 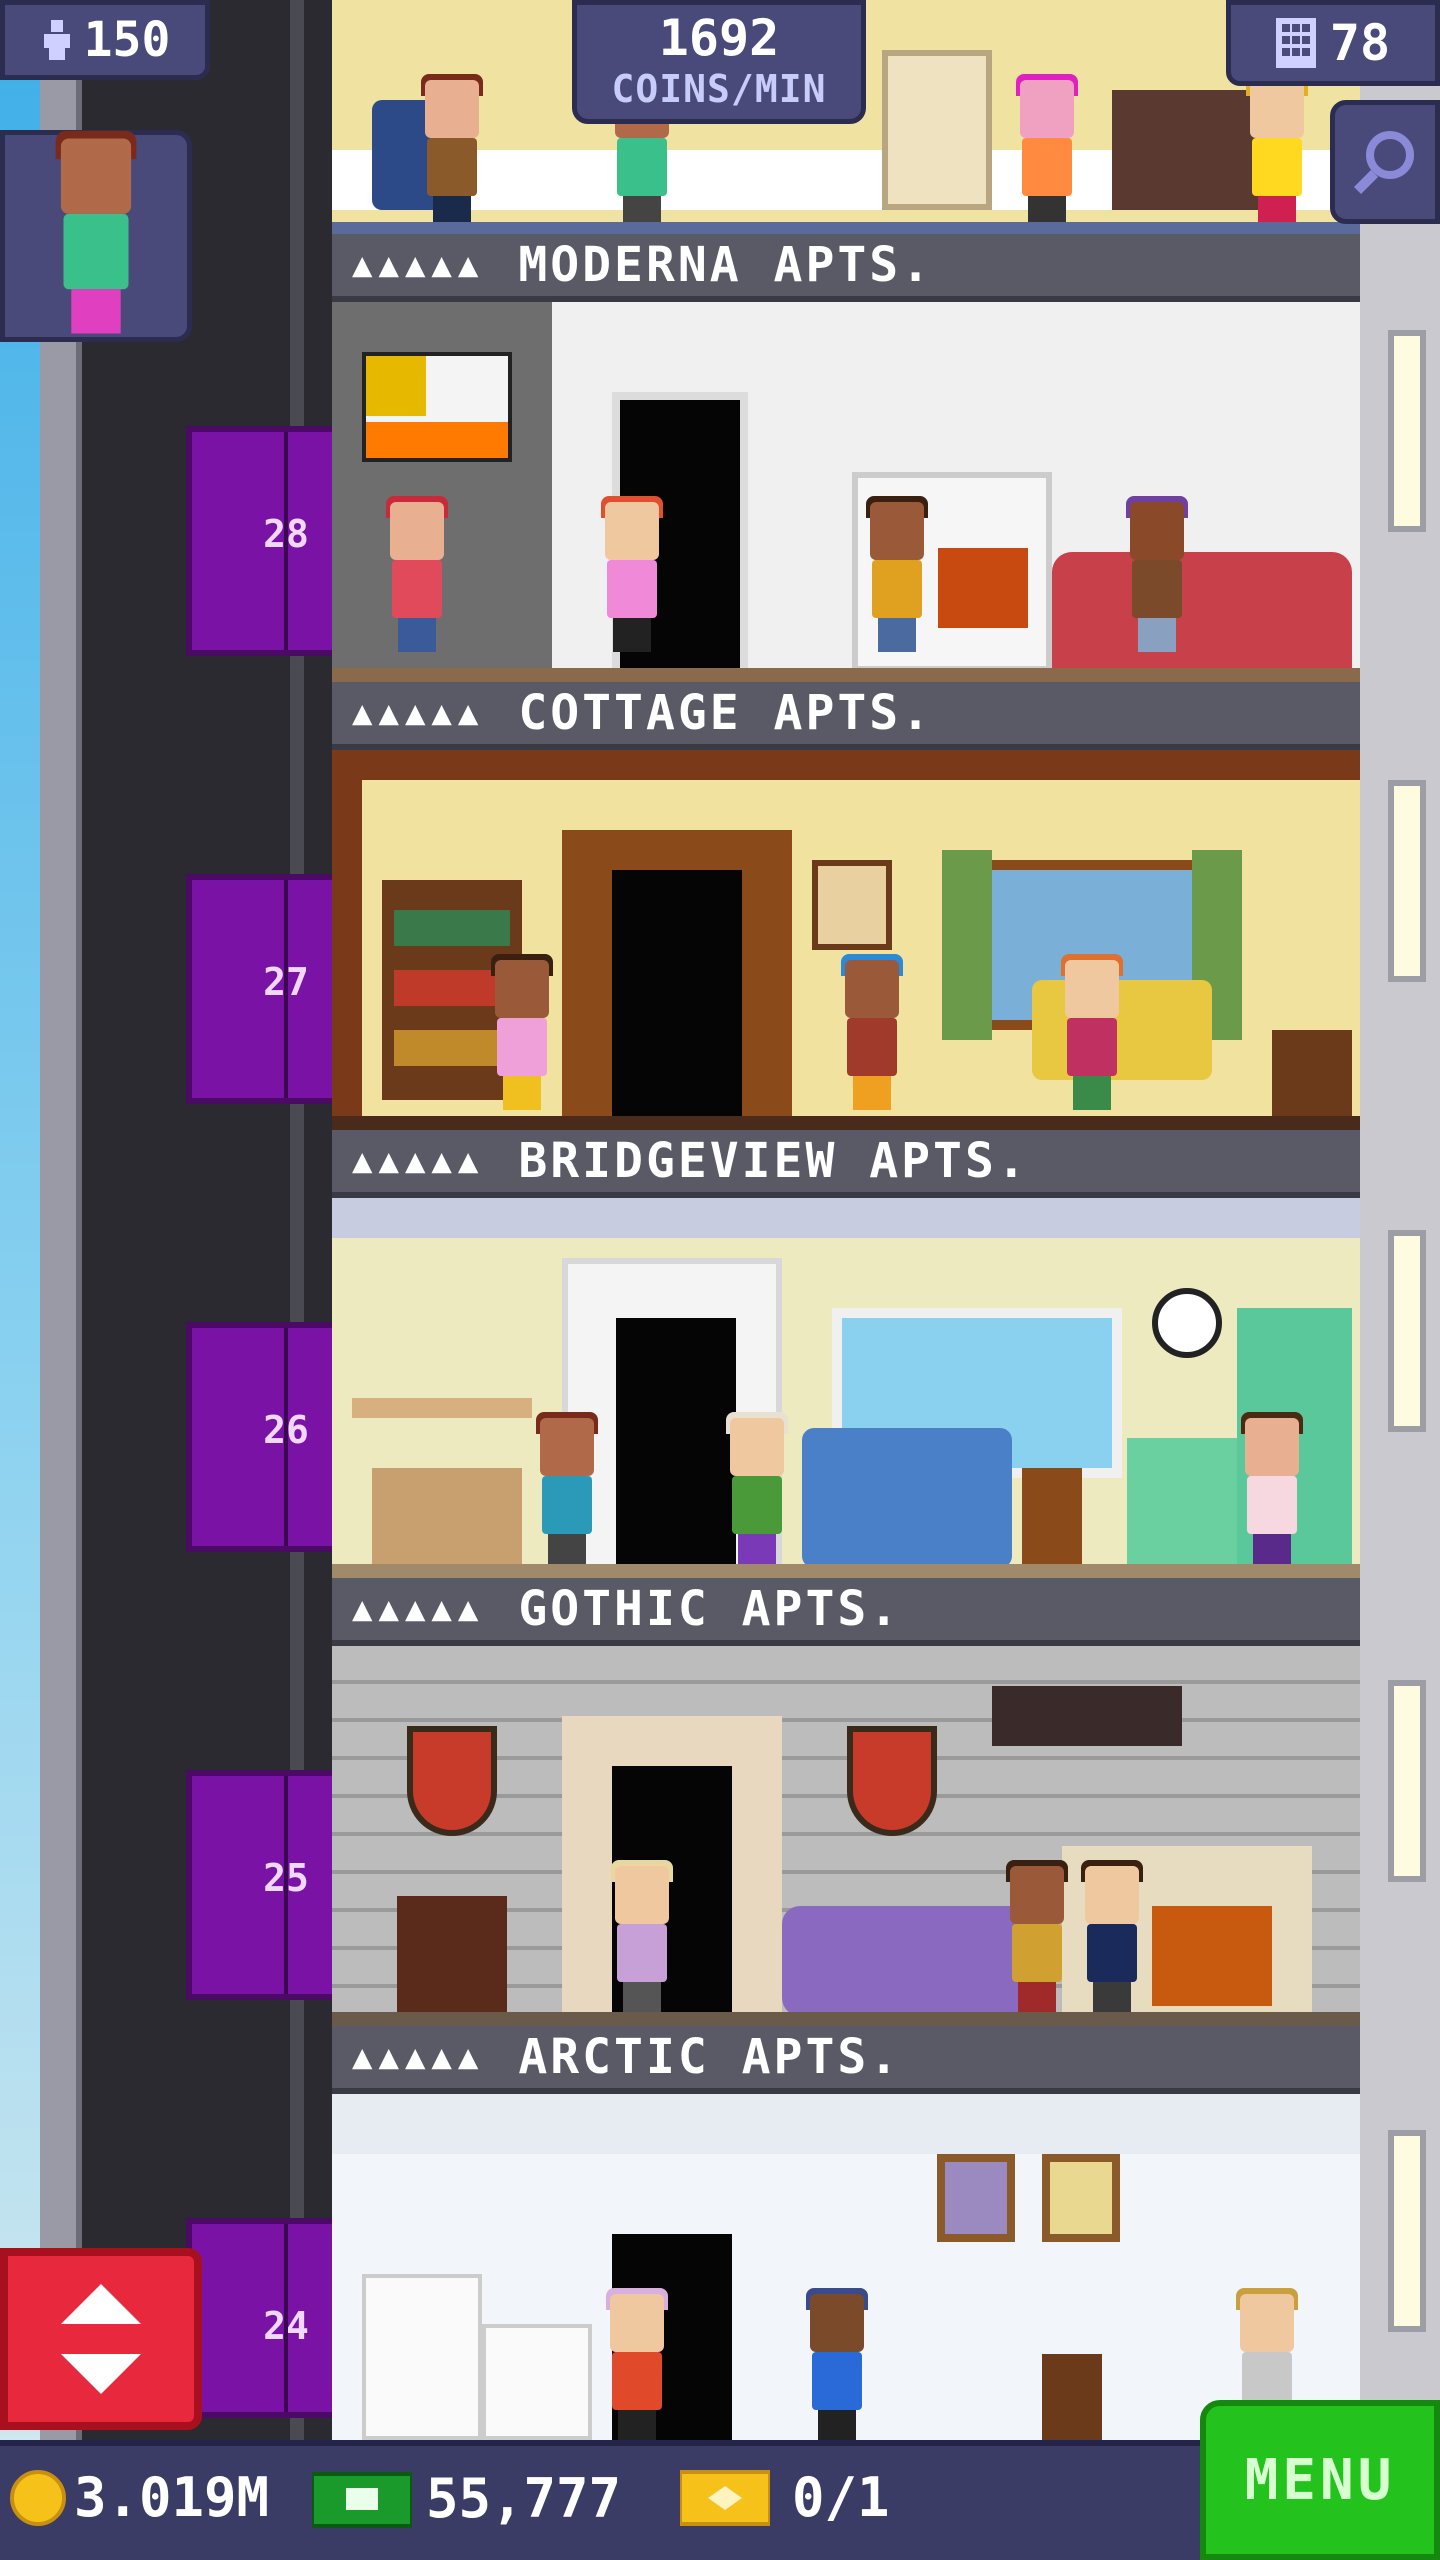 I want to click on up-down-arrows-icon, so click(x=101, y=2339).